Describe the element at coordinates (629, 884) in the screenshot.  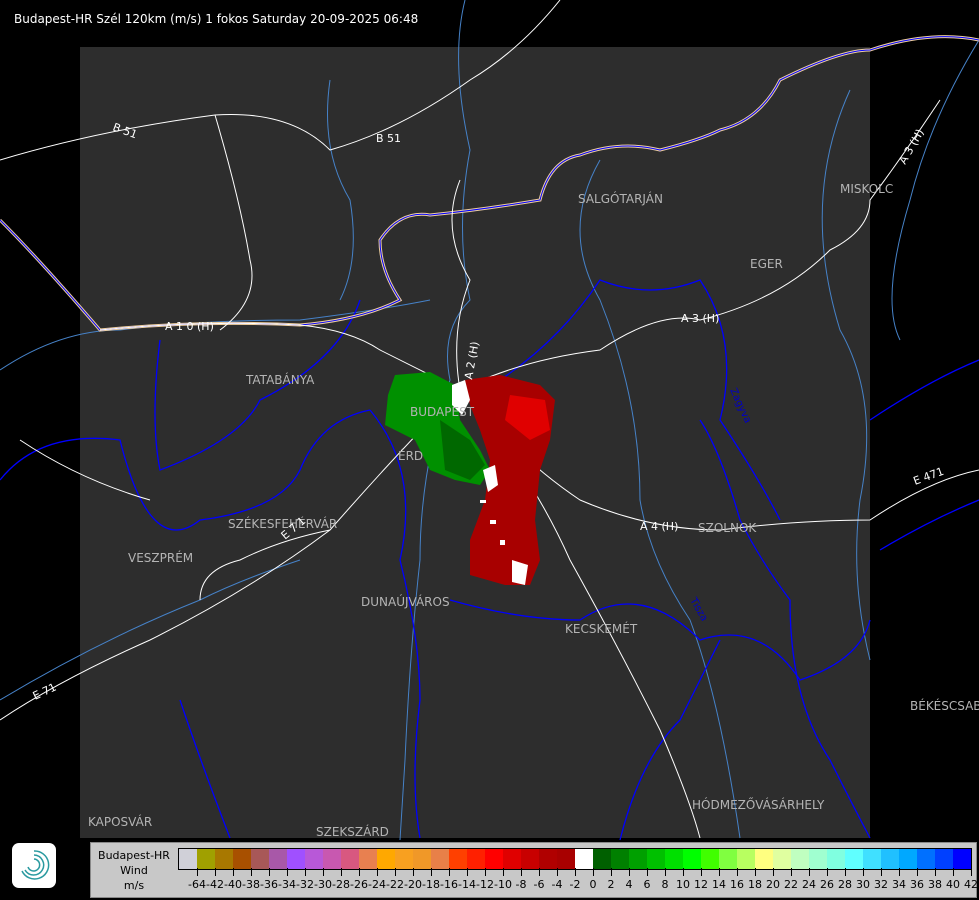
I see `legend-tick-label: 4` at that location.